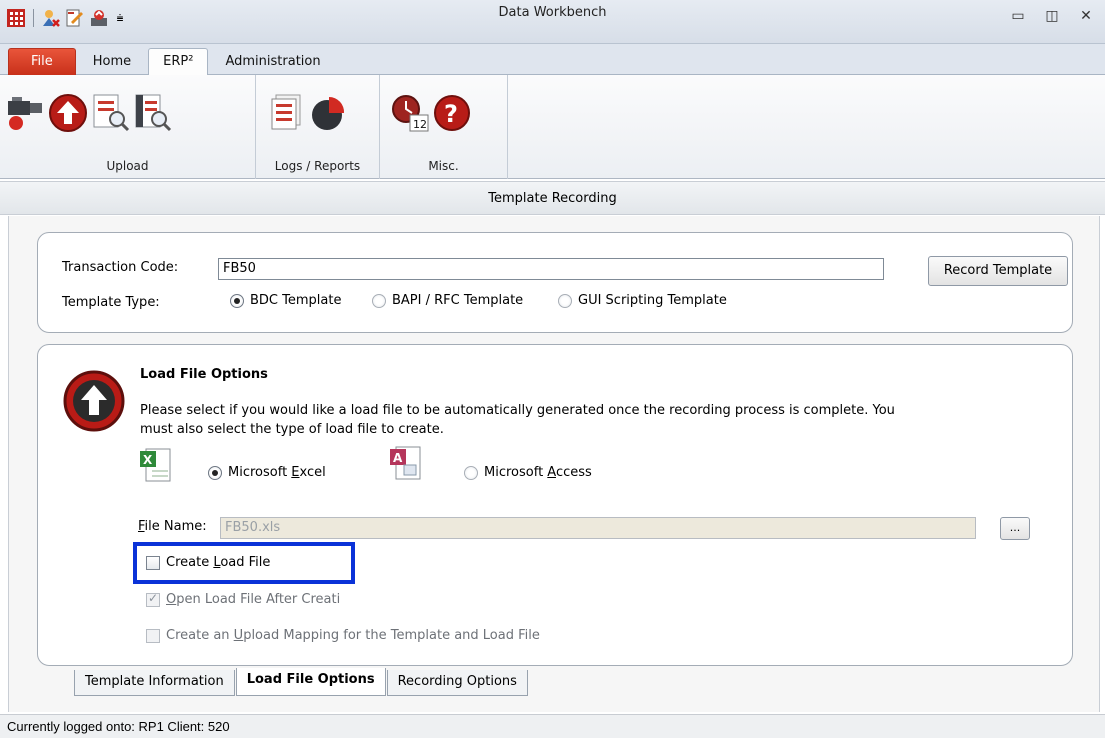 The height and width of the screenshot is (738, 1105). Describe the element at coordinates (652, 300) in the screenshot. I see `radio-label: GUI Scripting Template` at that location.